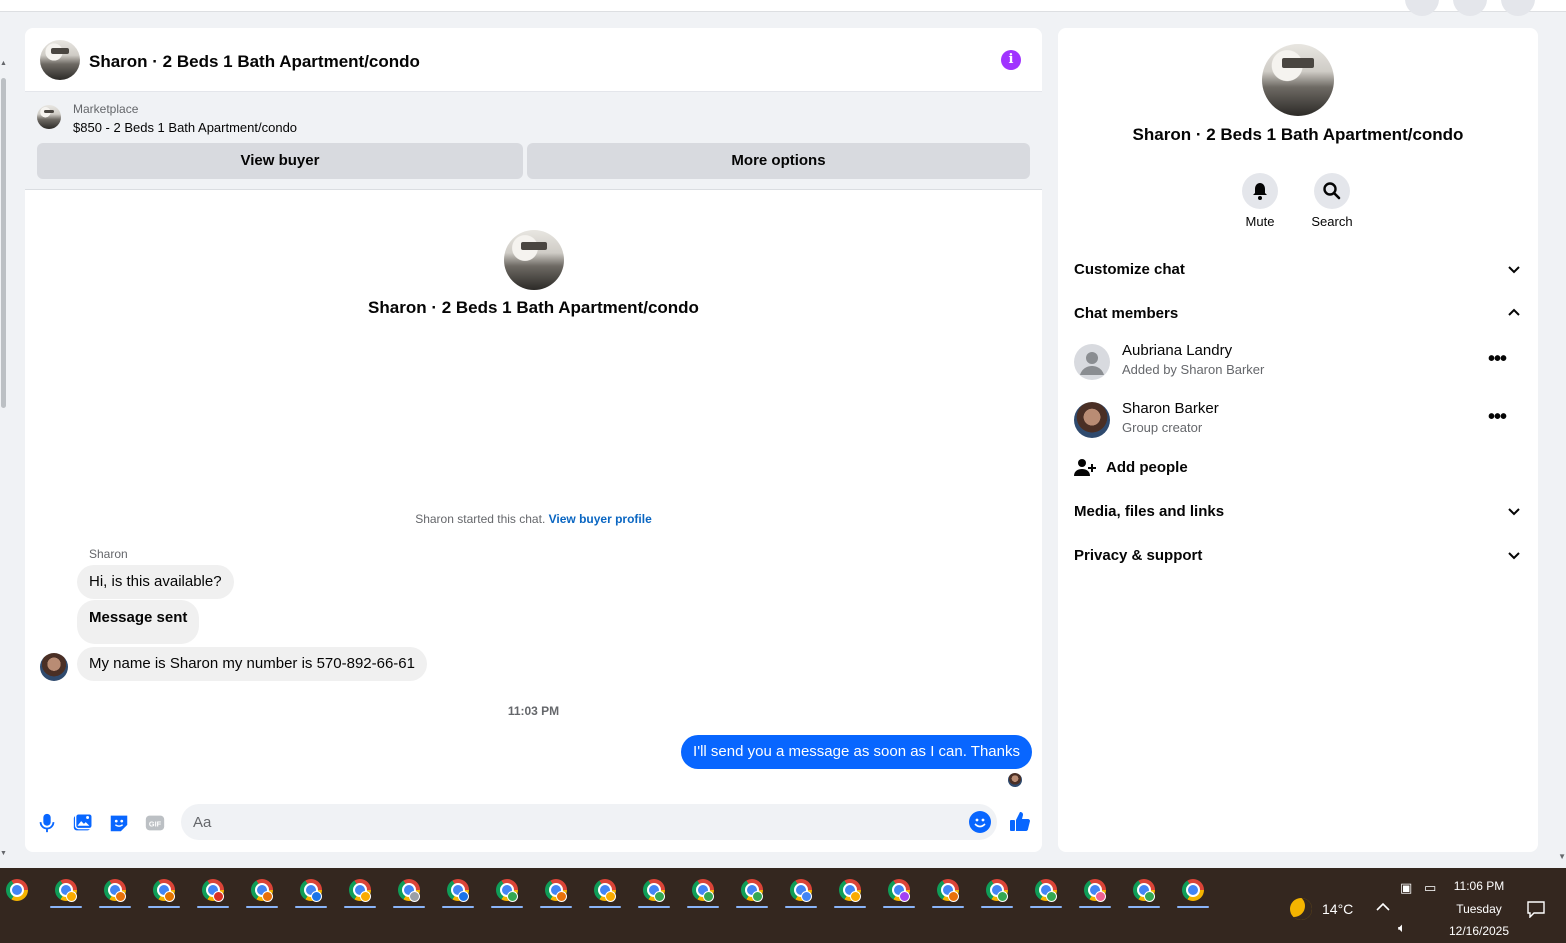 This screenshot has height=943, width=1566. Describe the element at coordinates (1298, 80) in the screenshot. I see `info-avatar` at that location.